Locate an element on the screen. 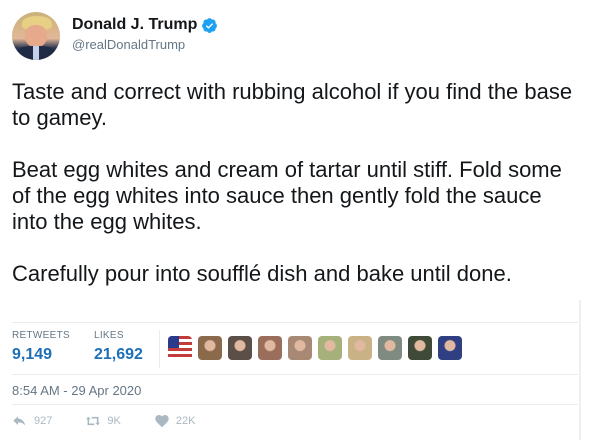  likes-stat: LIKES 21,692 is located at coordinates (118, 347).